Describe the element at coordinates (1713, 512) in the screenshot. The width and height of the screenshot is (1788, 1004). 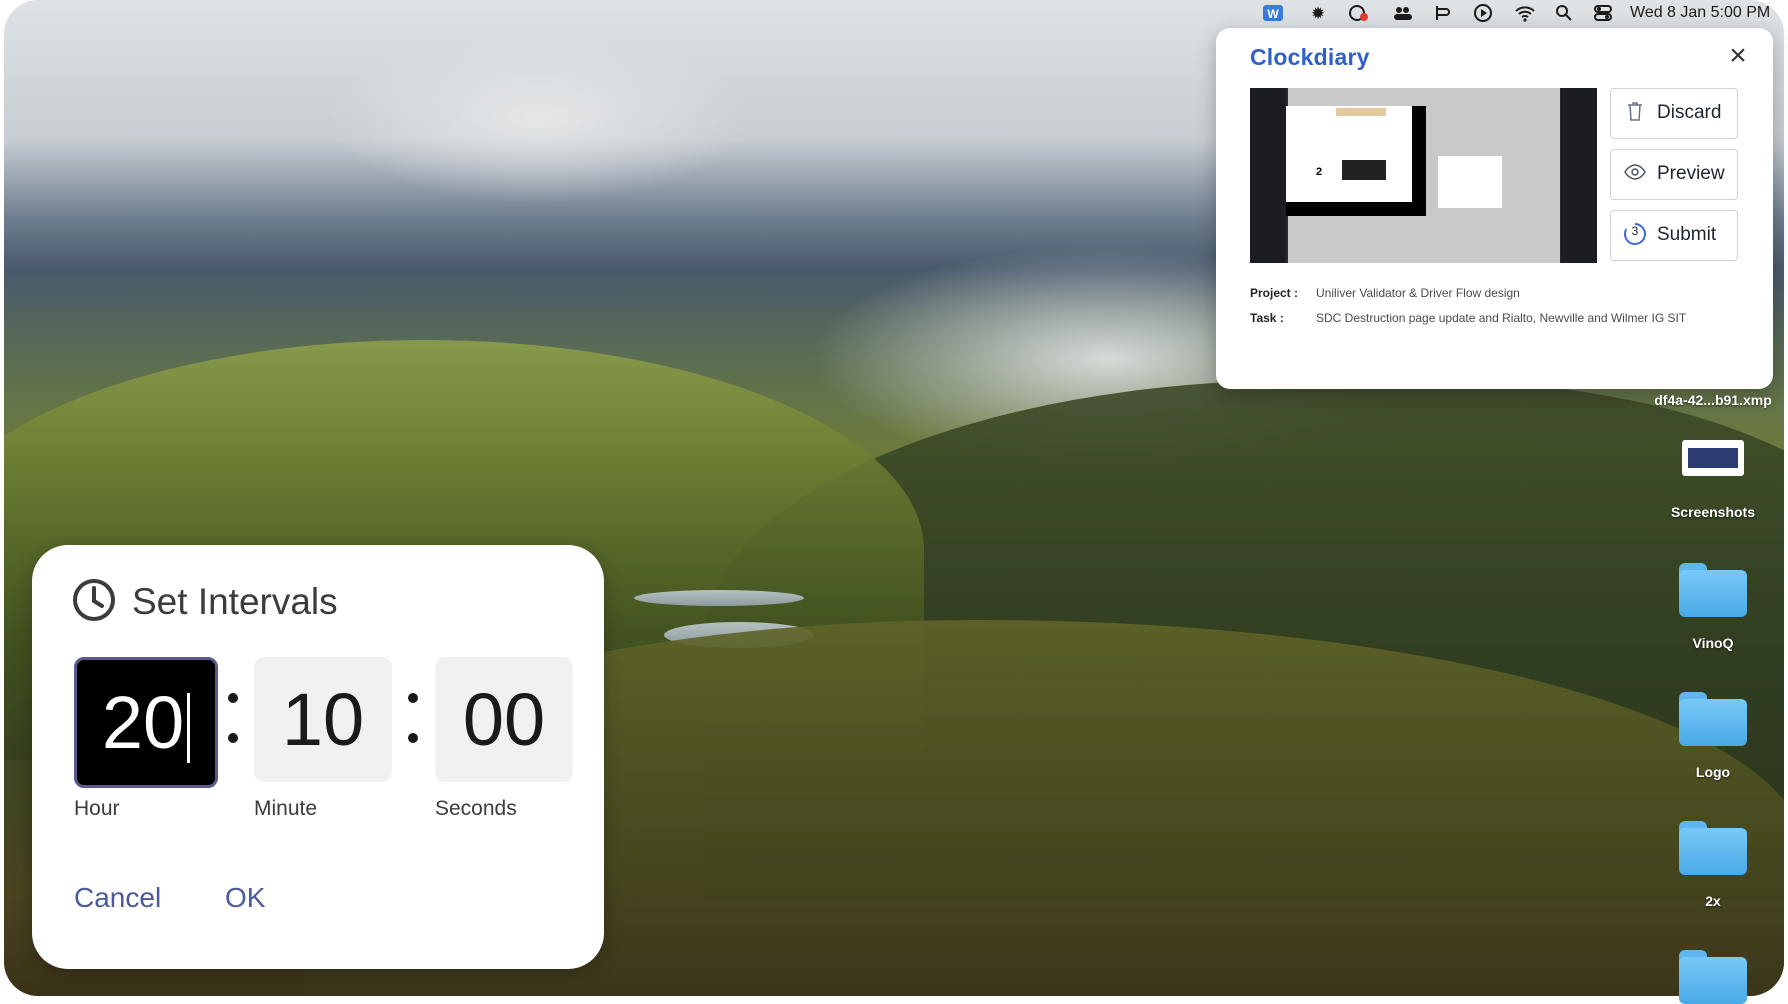
I see `desktop-item-label: Screenshots` at that location.